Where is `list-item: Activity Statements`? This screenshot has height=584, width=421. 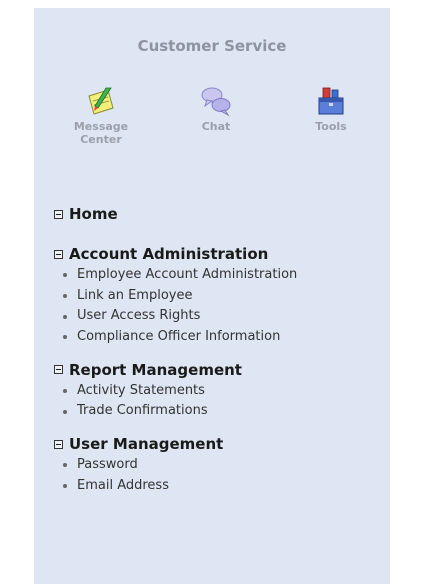
list-item: Activity Statements is located at coordinates (223, 391).